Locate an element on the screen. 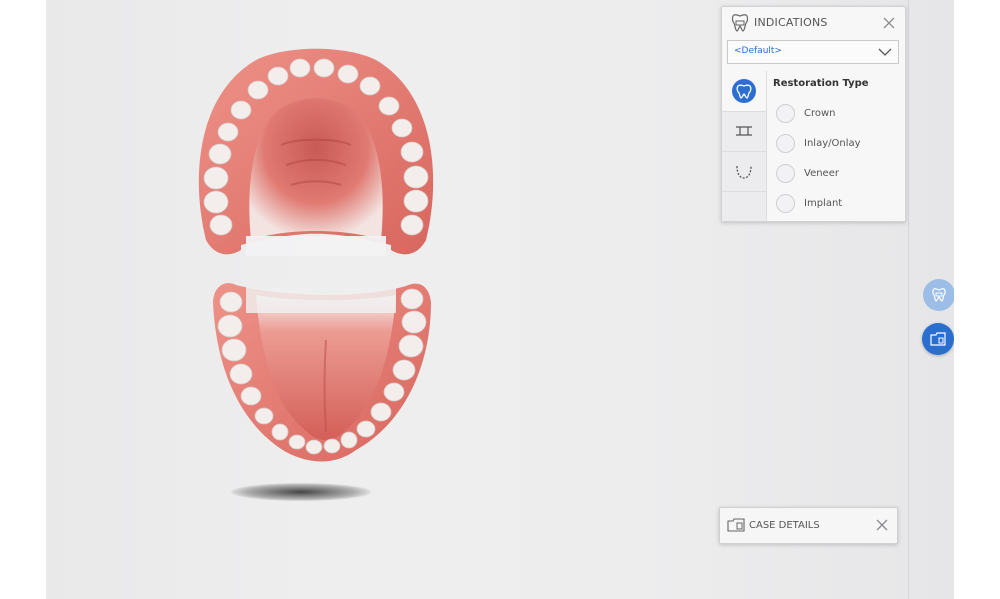 The image size is (1000, 599). tooth-outline-icon is located at coordinates (744, 91).